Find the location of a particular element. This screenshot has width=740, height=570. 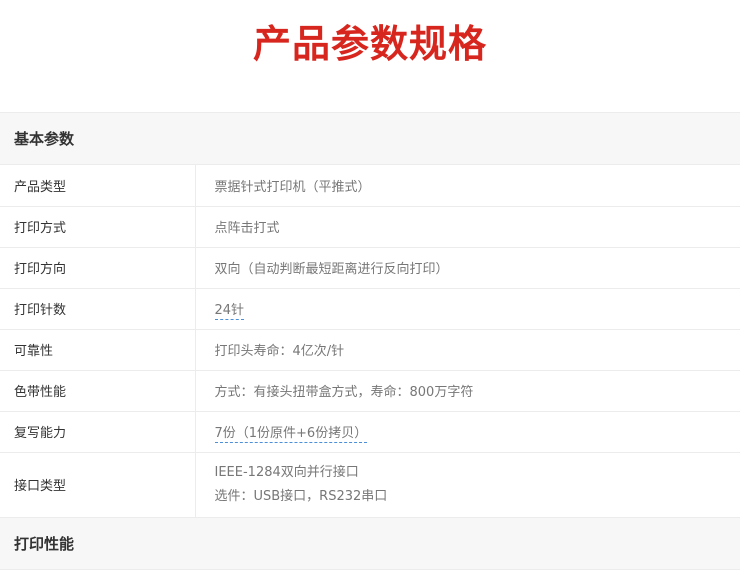

spec-value-cell: IEEE-1284双向并行接口 选件：USB接口，RS232串口 is located at coordinates (467, 485).